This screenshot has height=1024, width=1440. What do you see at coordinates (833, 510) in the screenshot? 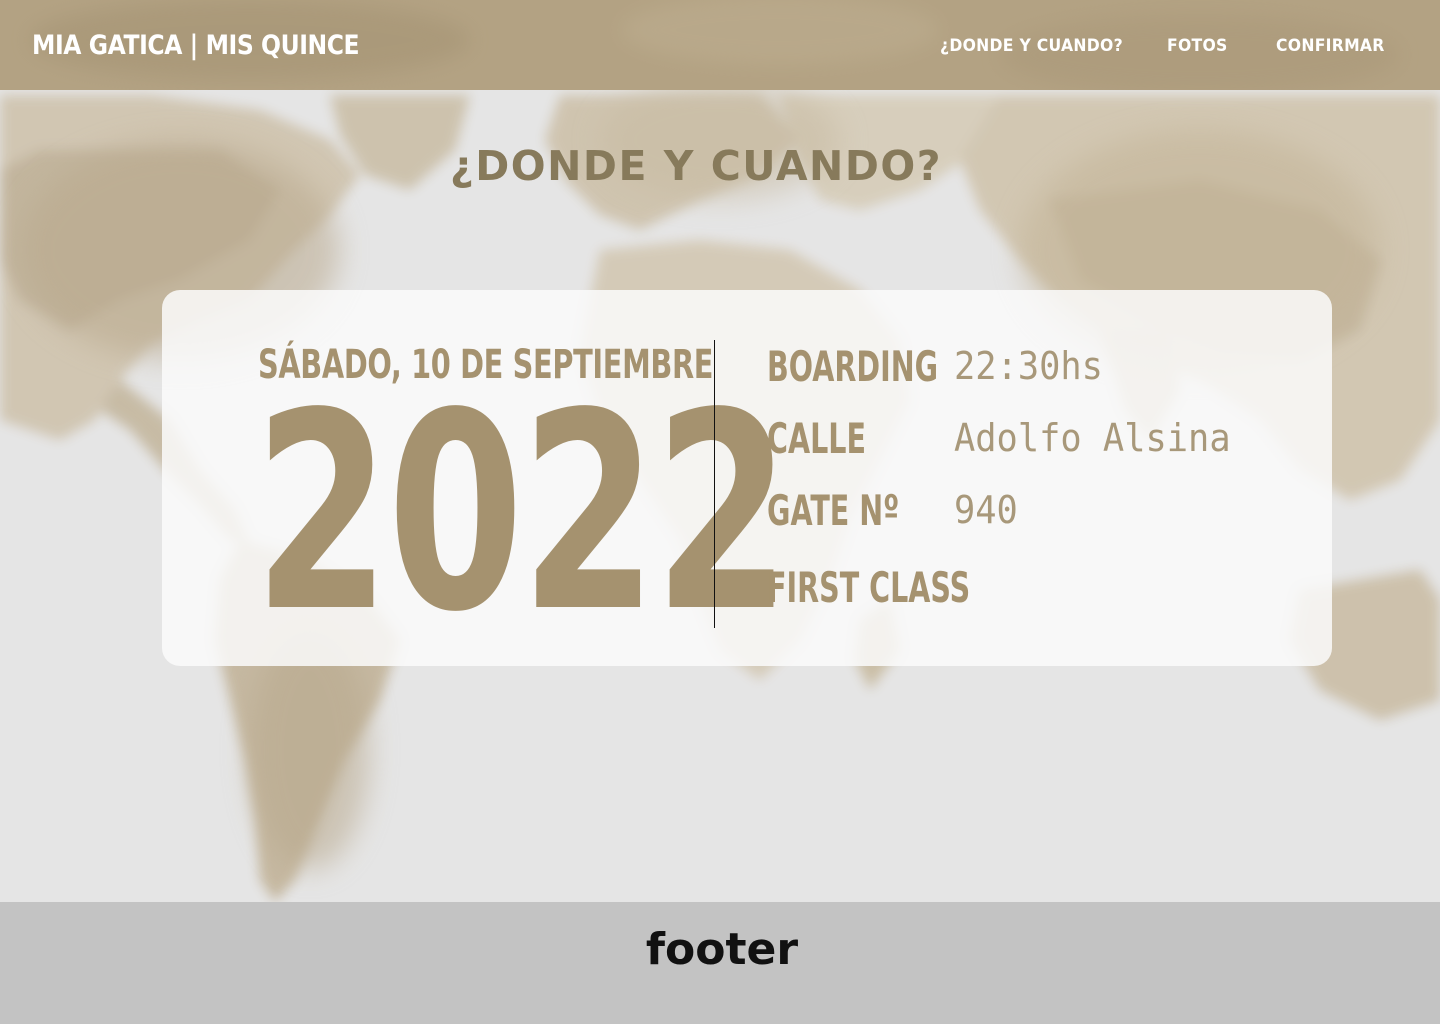
I see `gate-label: GATE Nº` at bounding box center [833, 510].